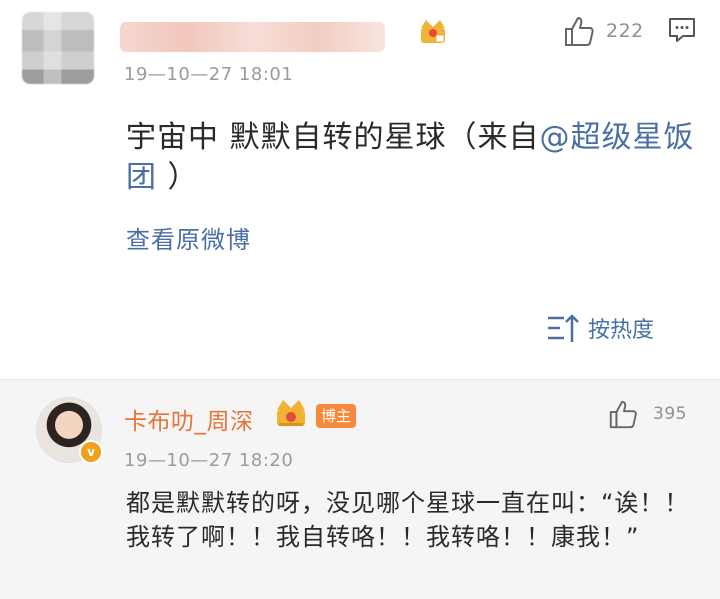 Image resolution: width=720 pixels, height=599 pixels. I want to click on verified-icon: v, so click(91, 452).